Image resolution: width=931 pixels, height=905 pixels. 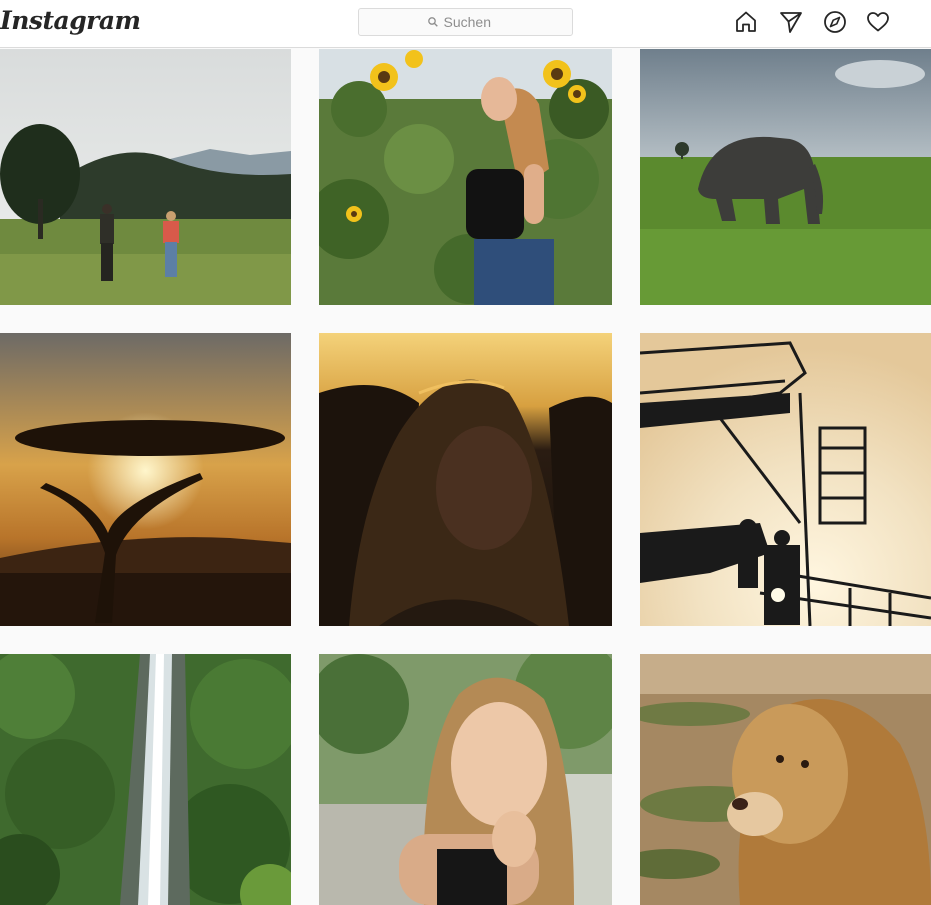 I want to click on post-thumbnail-sunflowers-portrait, so click(x=465, y=177).